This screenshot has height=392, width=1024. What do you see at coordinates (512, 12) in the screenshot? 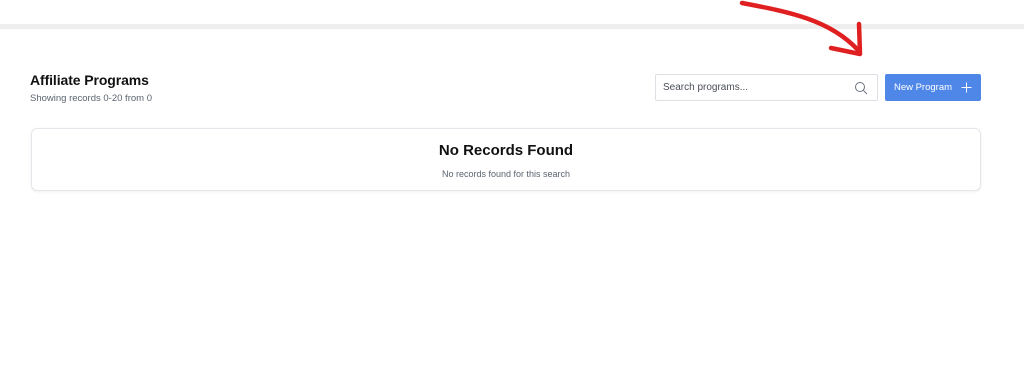
I see `top-bar` at bounding box center [512, 12].